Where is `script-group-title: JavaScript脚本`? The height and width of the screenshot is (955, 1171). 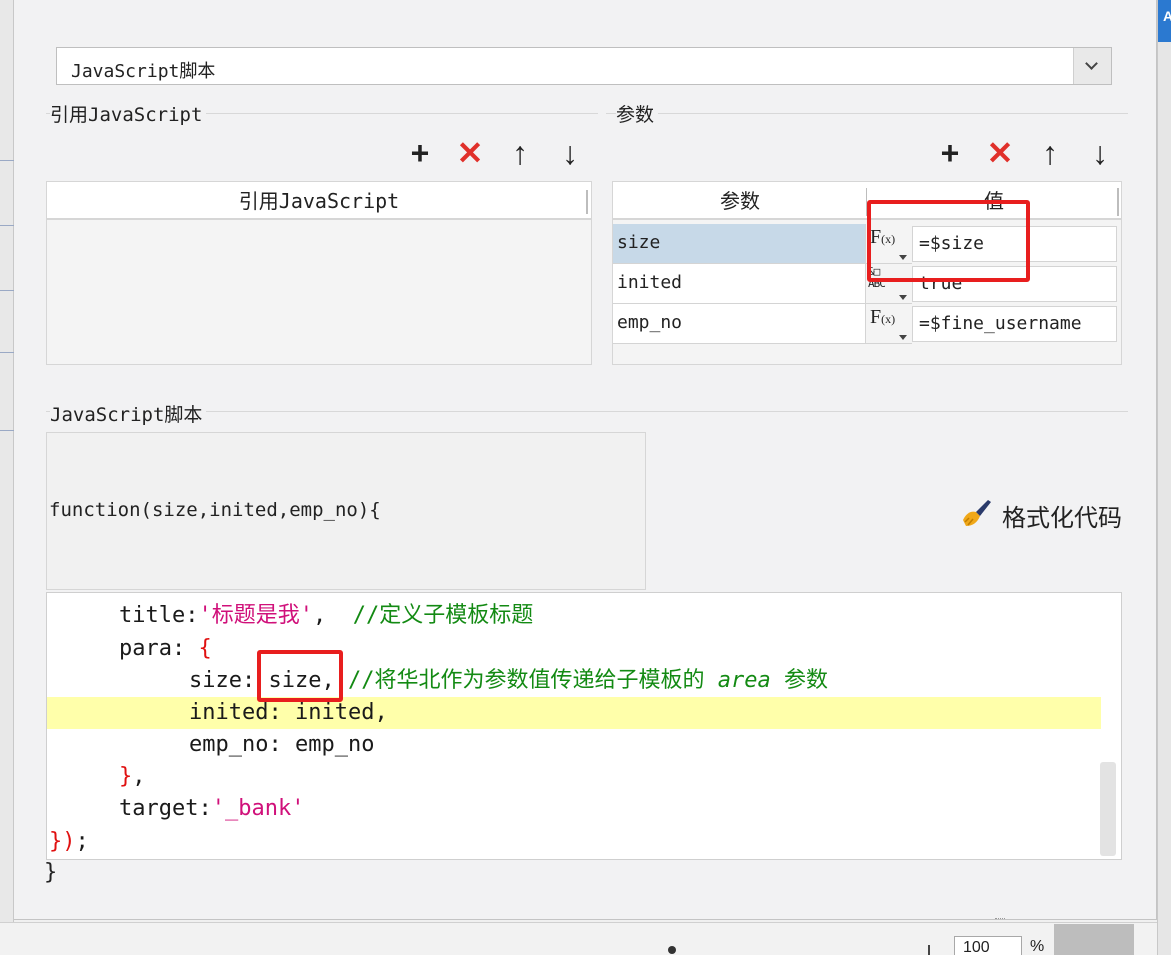
script-group-title: JavaScript脚本 is located at coordinates (128, 413).